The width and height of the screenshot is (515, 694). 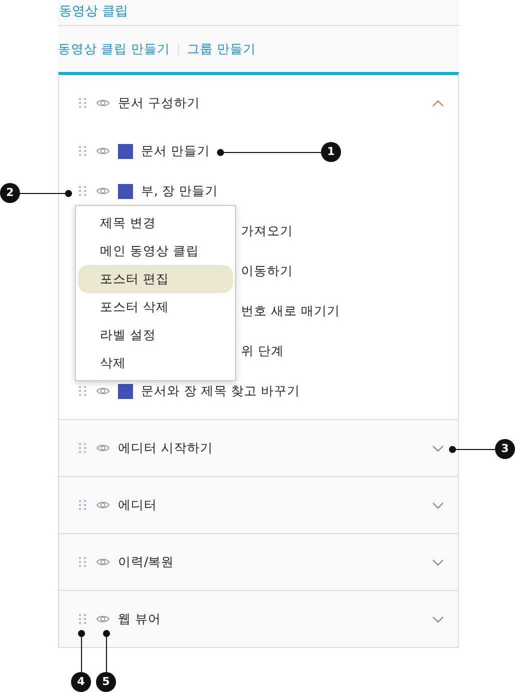 What do you see at coordinates (175, 151) in the screenshot?
I see `item-title: 문서 만들기` at bounding box center [175, 151].